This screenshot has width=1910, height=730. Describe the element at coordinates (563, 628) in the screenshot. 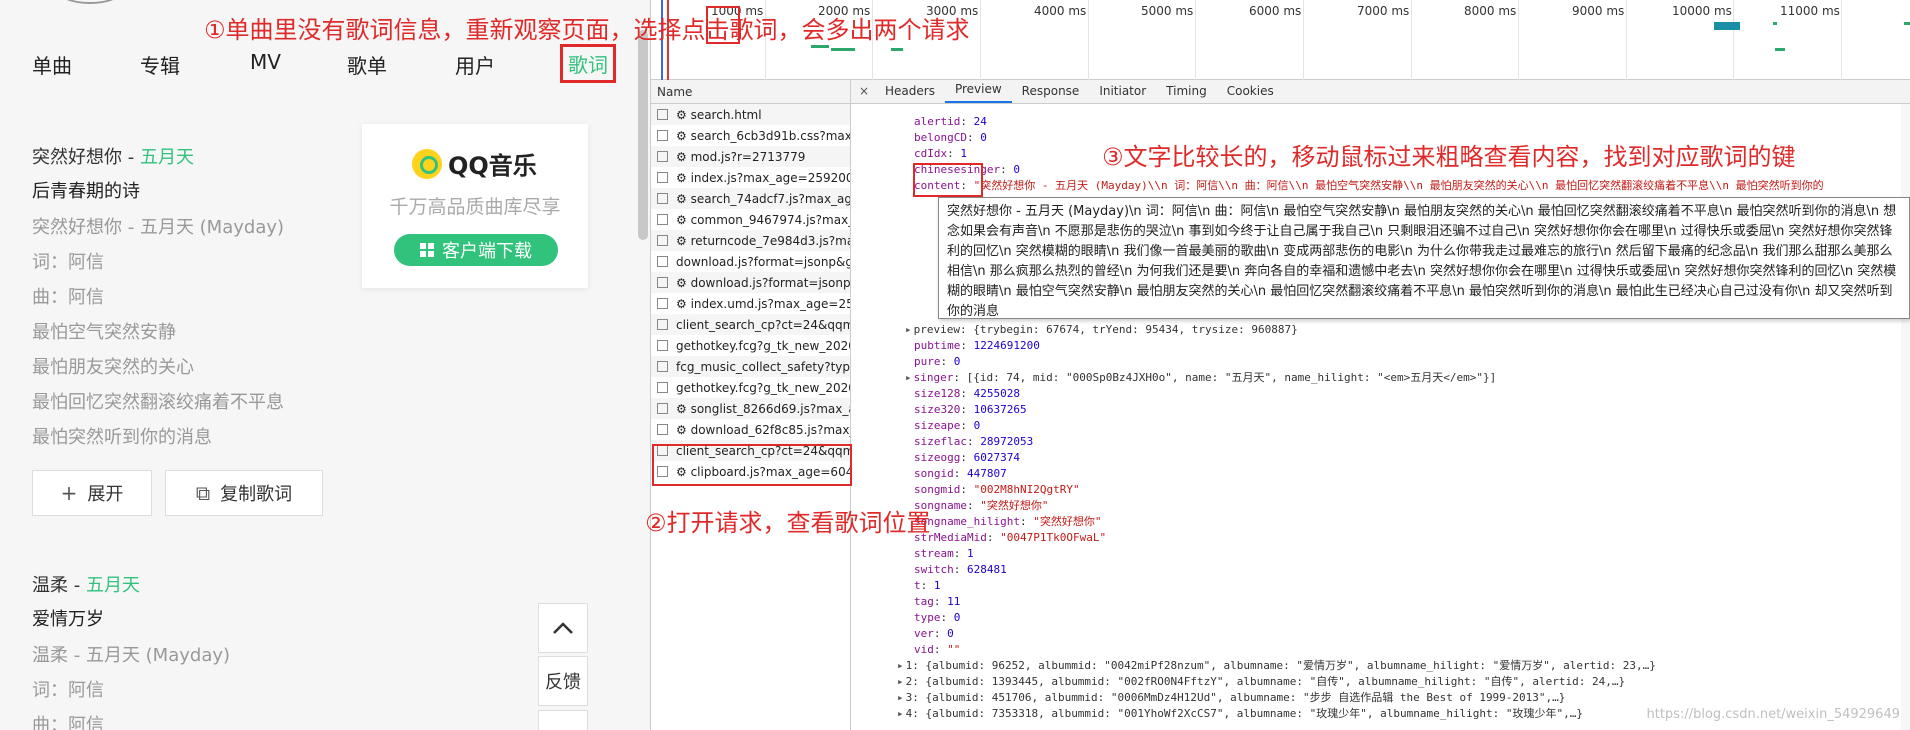

I see `back-to-top-button` at that location.